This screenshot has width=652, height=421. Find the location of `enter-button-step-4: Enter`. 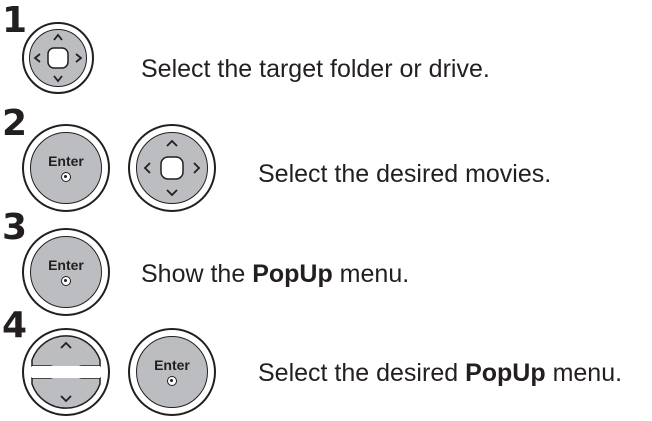

enter-button-step-4: Enter is located at coordinates (172, 372).